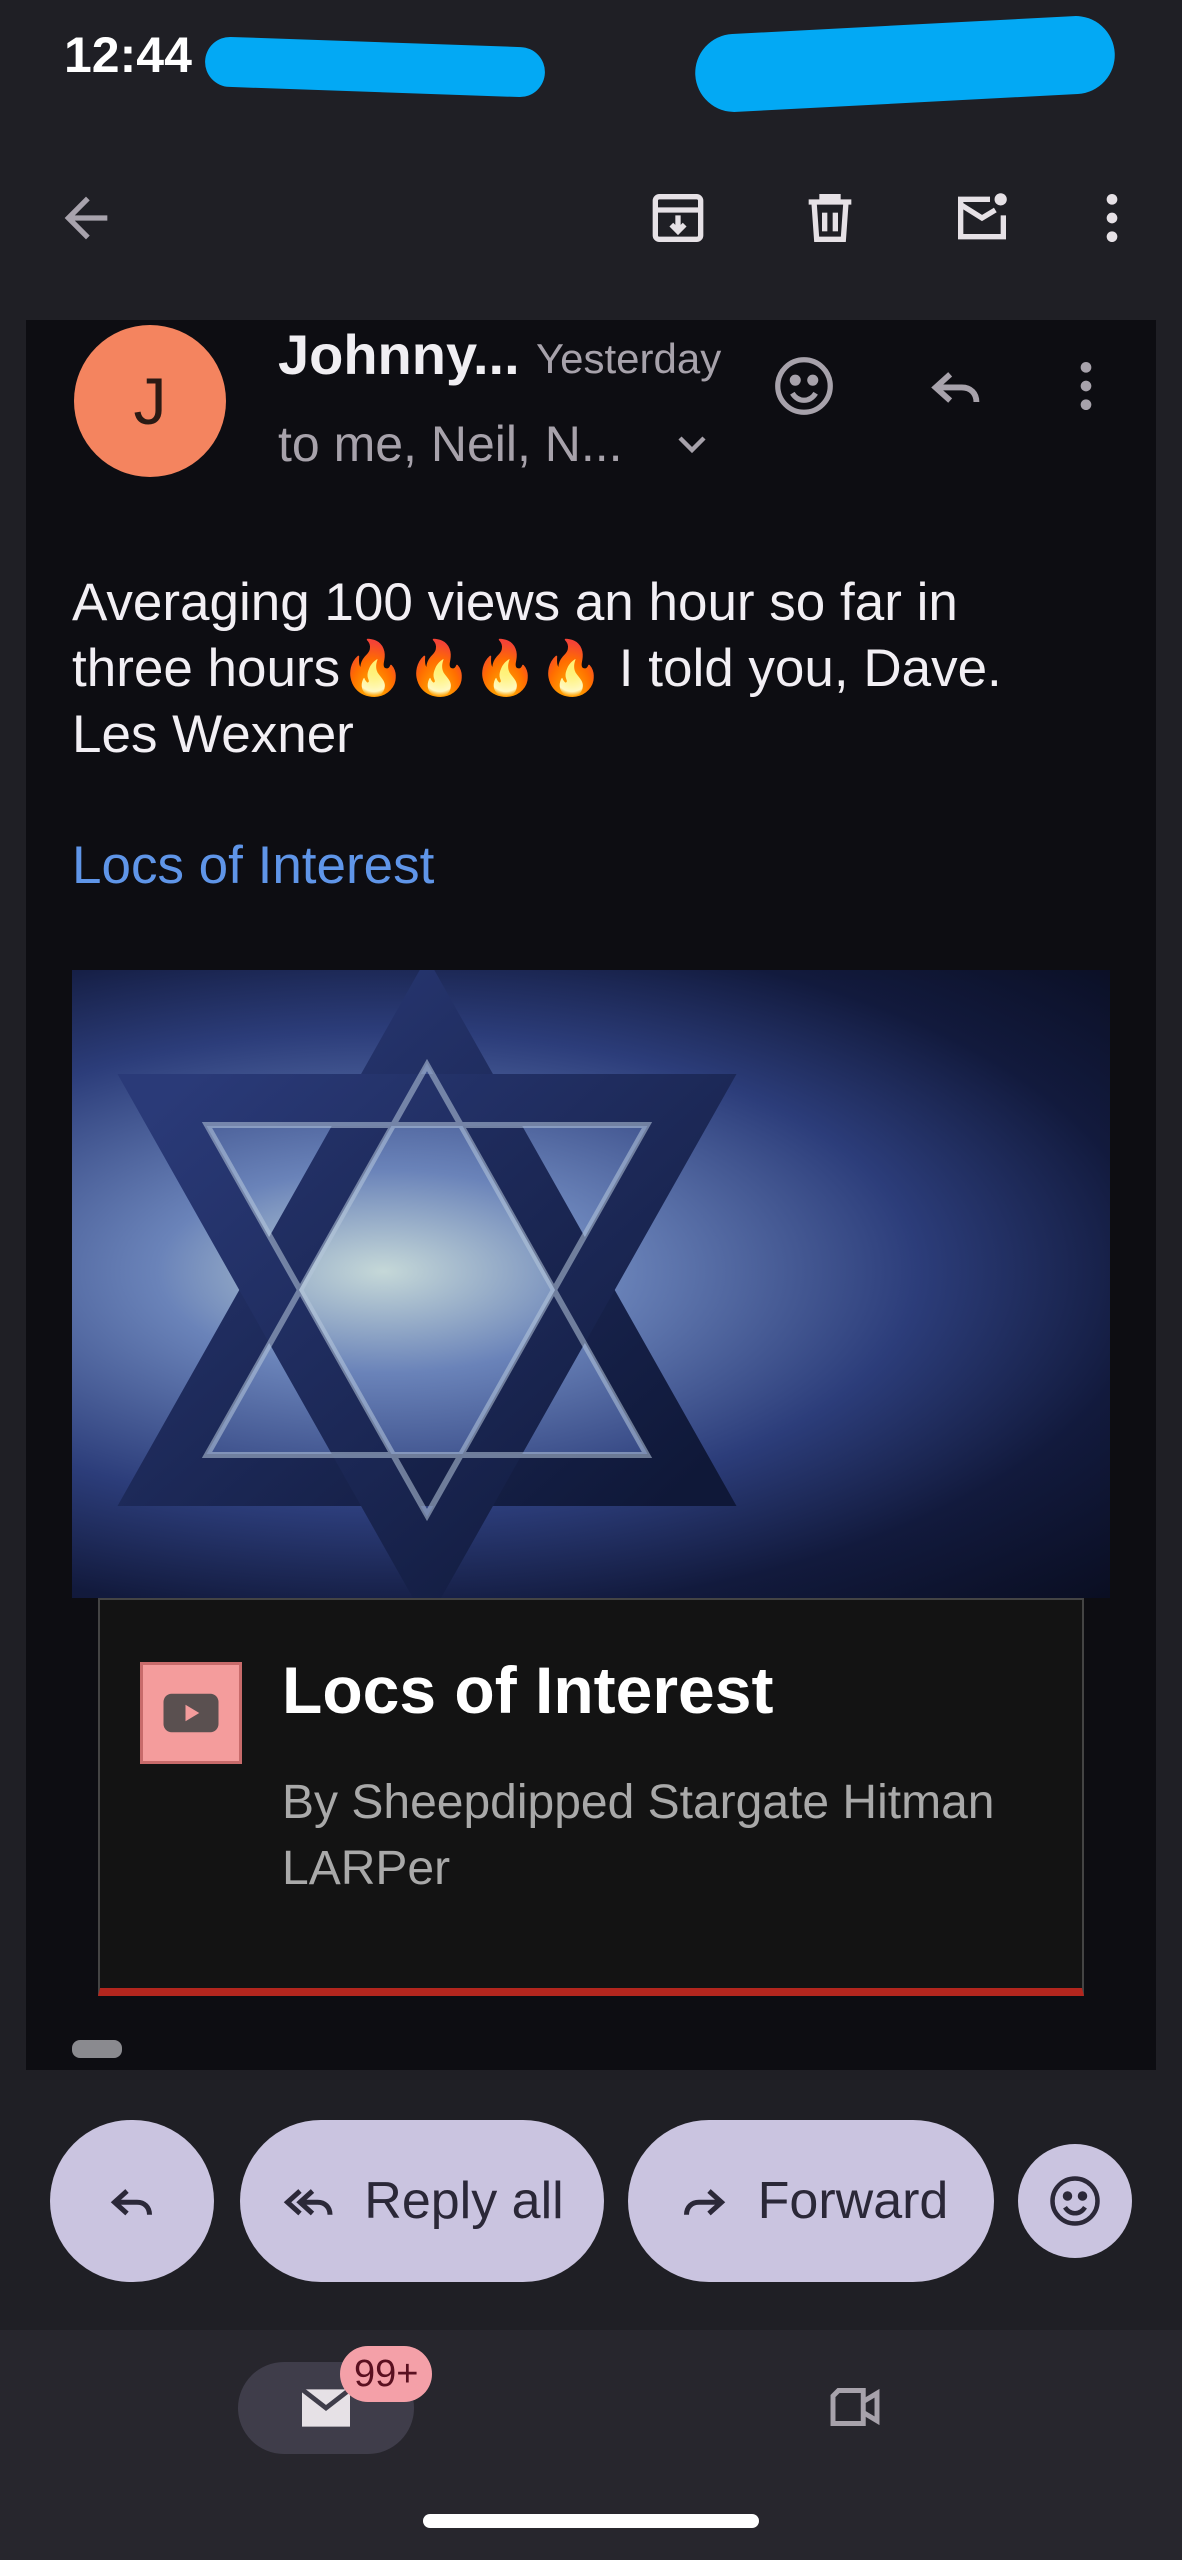 This screenshot has height=2560, width=1182. Describe the element at coordinates (853, 2201) in the screenshot. I see `forward-label: Forward` at that location.